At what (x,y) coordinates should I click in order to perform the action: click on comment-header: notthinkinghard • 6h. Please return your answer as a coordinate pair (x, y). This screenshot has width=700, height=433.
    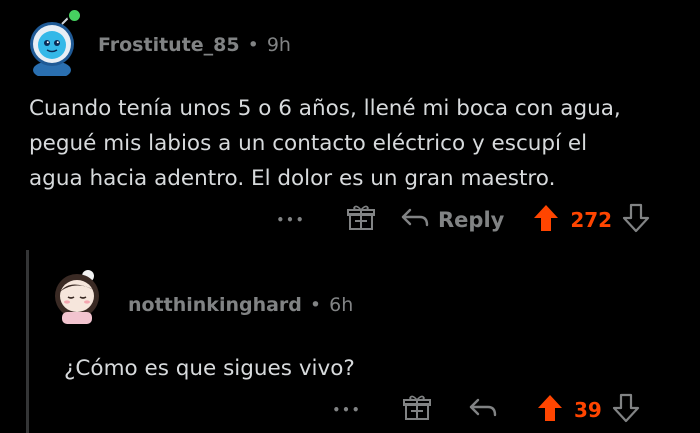
    Looking at the image, I should click on (240, 305).